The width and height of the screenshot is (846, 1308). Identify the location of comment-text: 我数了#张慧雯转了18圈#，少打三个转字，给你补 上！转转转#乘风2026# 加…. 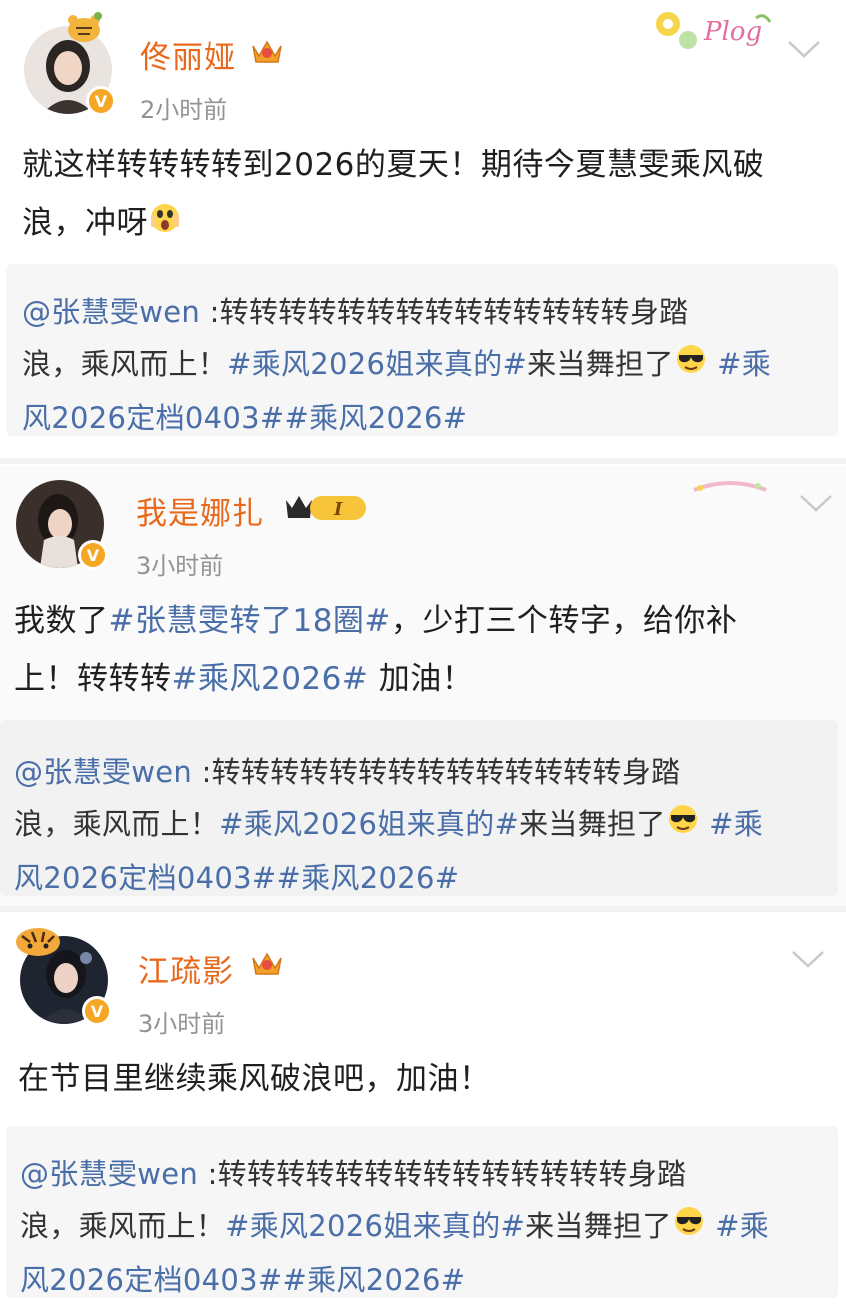
(424, 650).